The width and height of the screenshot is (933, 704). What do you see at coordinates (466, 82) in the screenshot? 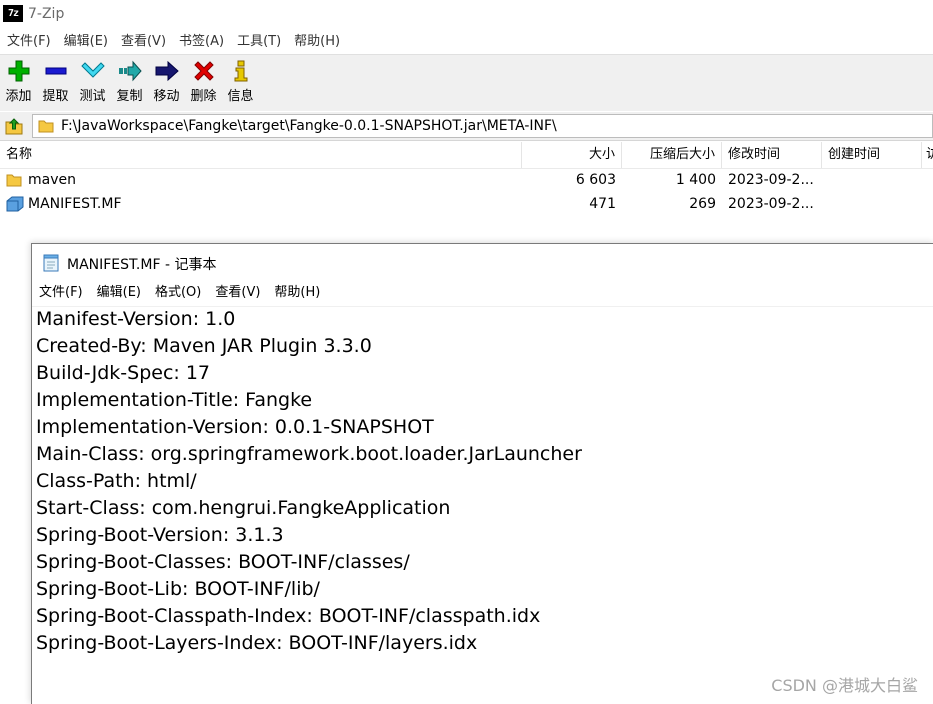
I see `toolbar: 添加 提取 测试 复制 移动 删除 信息` at bounding box center [466, 82].